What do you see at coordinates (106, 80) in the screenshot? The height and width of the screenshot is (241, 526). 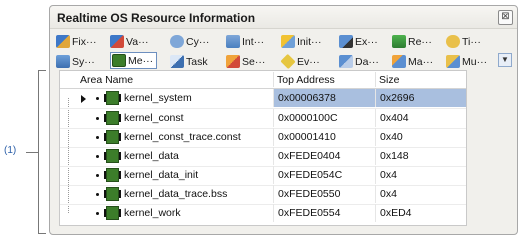 I see `column-header-area-name: Area Name` at bounding box center [106, 80].